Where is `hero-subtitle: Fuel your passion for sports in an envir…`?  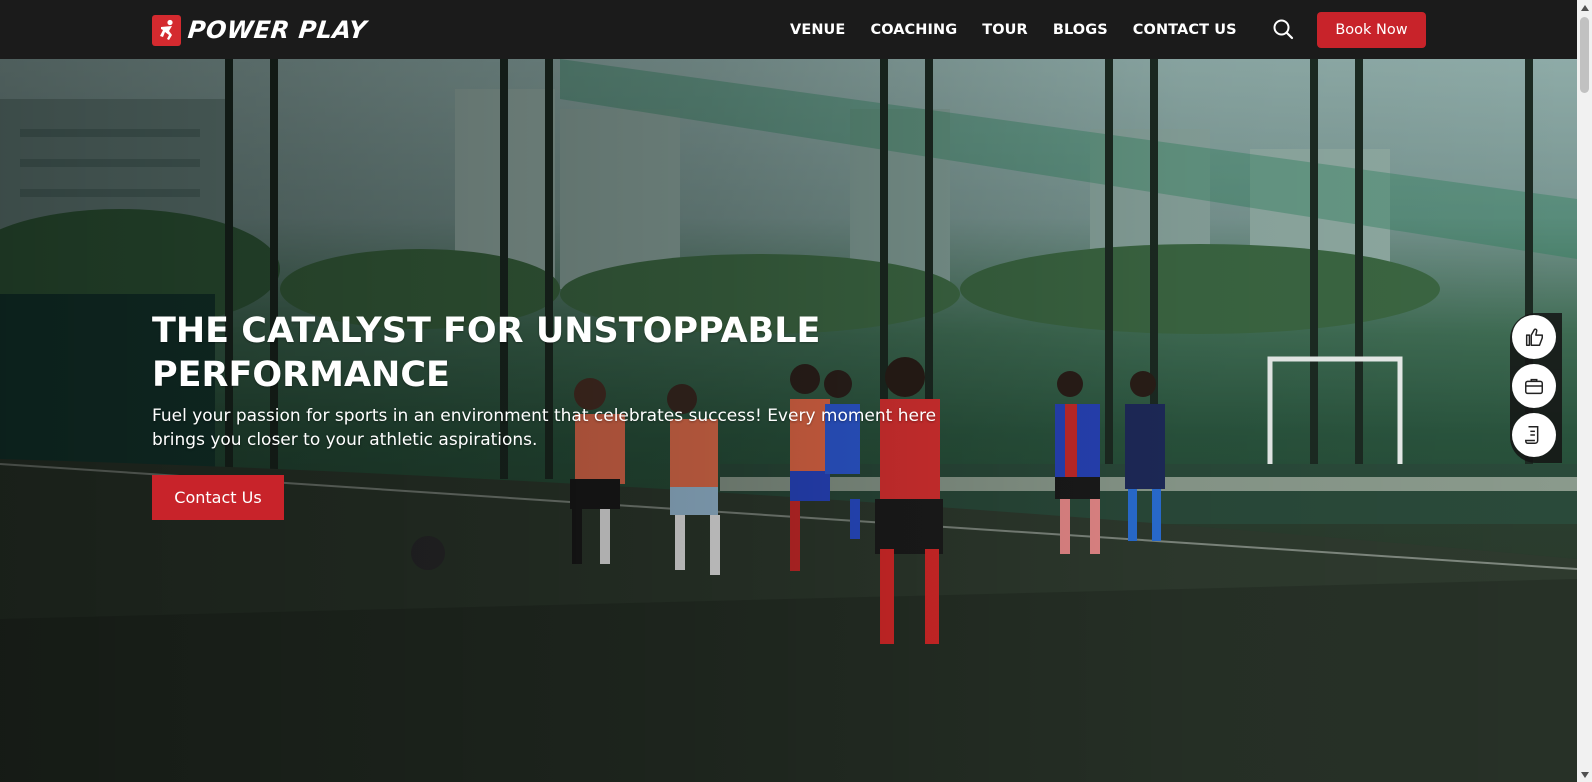 hero-subtitle: Fuel your passion for sports in an envir… is located at coordinates (544, 428).